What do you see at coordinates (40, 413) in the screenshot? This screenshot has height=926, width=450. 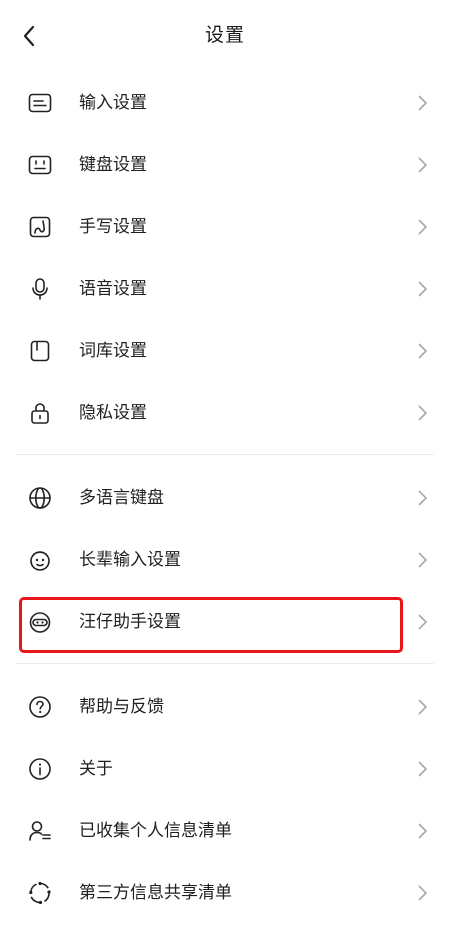 I see `lock-icon` at bounding box center [40, 413].